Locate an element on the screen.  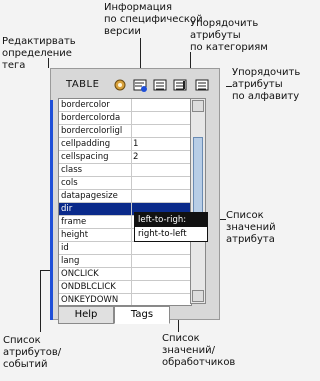
attribute-name: class is located at coordinates (72, 170).